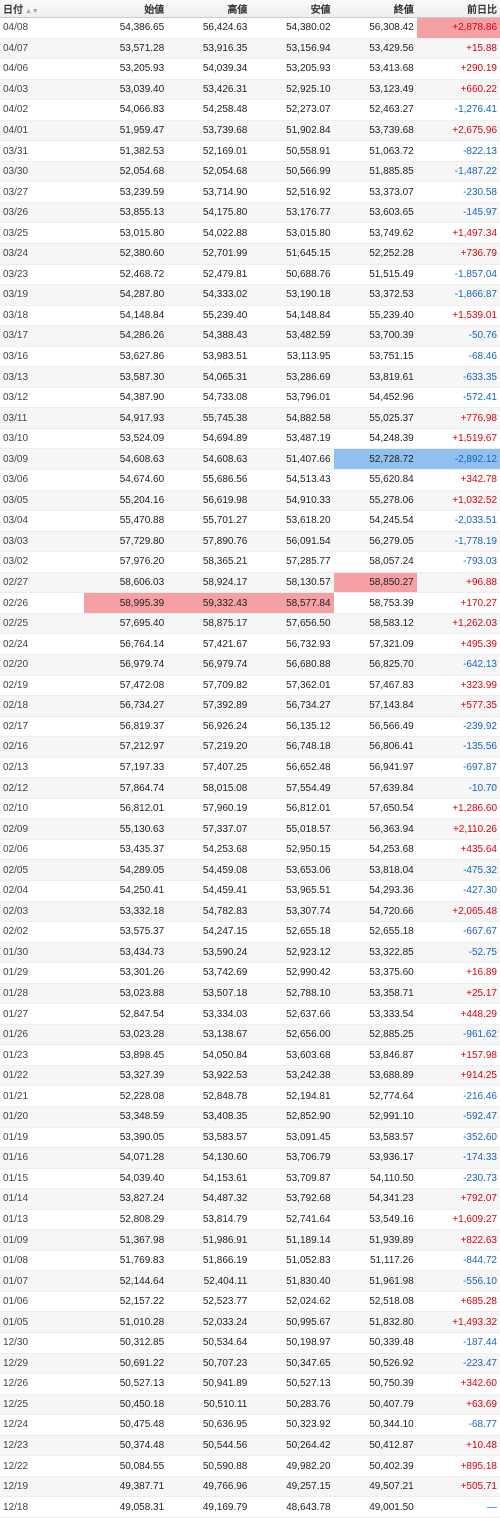 This screenshot has height=1518, width=500. I want to click on change-cell: +1,286.60, so click(458, 809).